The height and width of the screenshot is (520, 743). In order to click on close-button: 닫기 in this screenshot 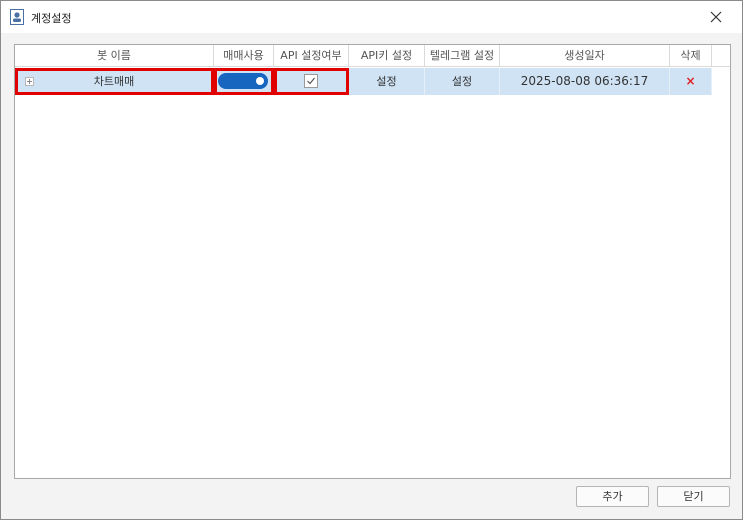, I will do `click(693, 496)`.